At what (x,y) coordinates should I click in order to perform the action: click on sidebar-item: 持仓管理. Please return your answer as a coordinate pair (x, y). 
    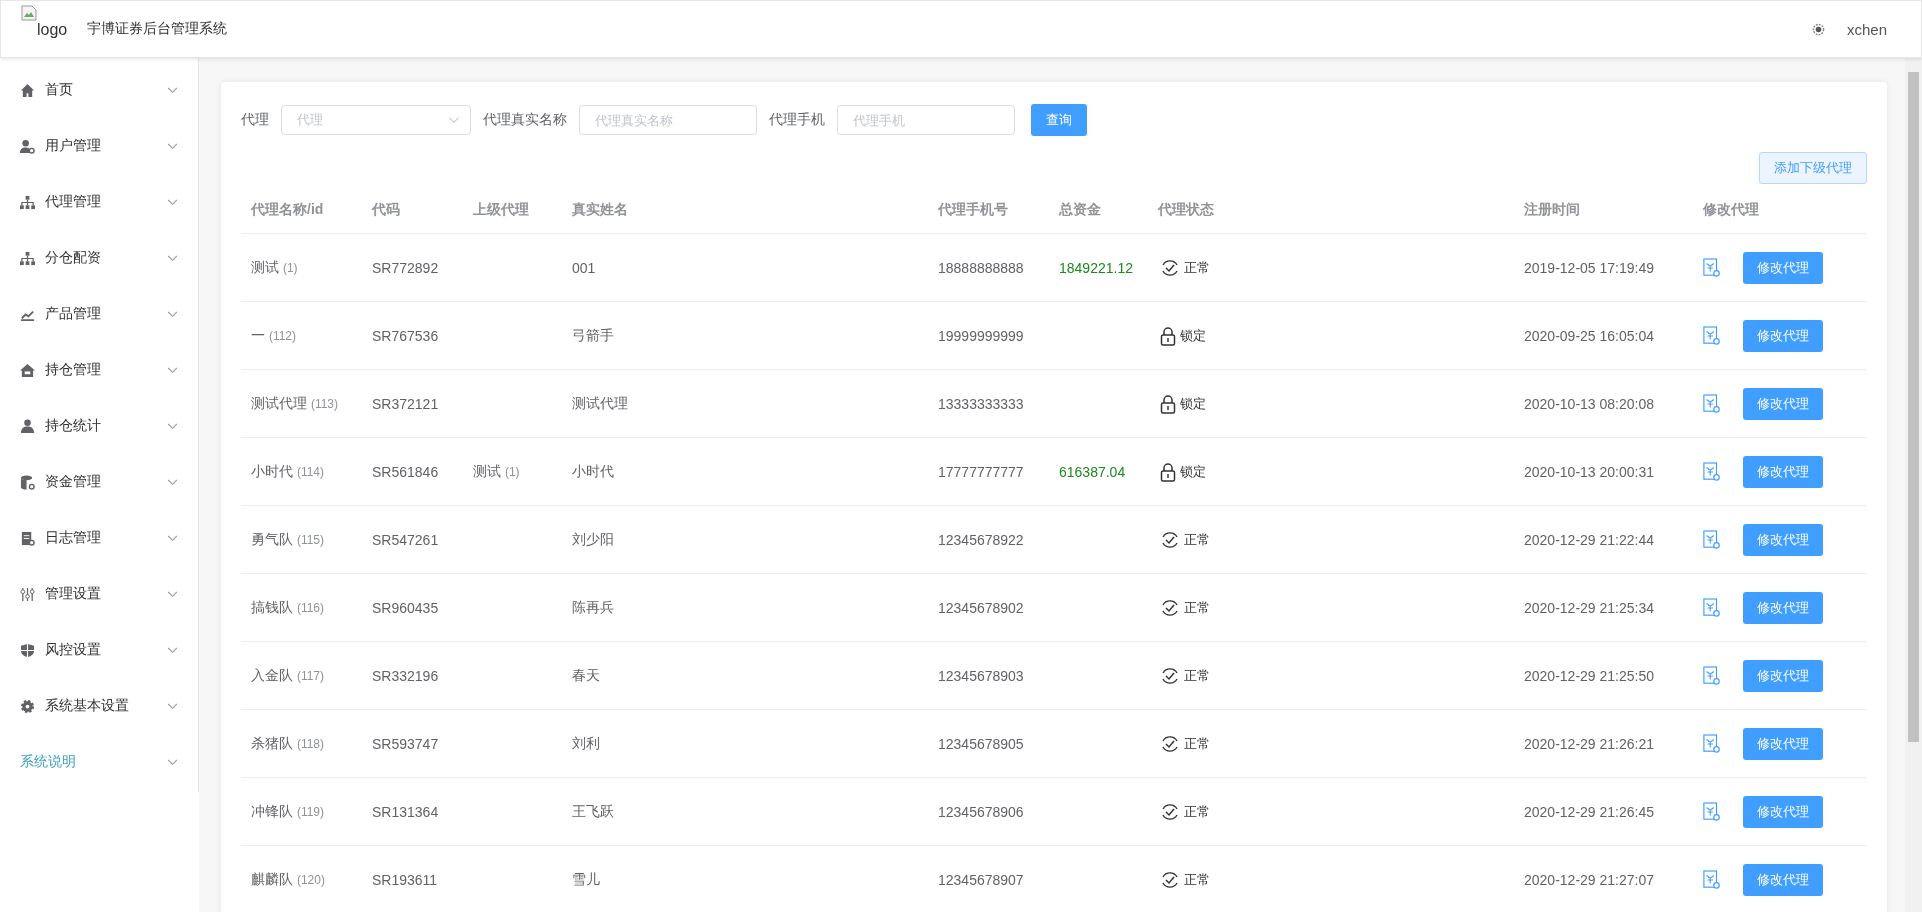
    Looking at the image, I should click on (99, 370).